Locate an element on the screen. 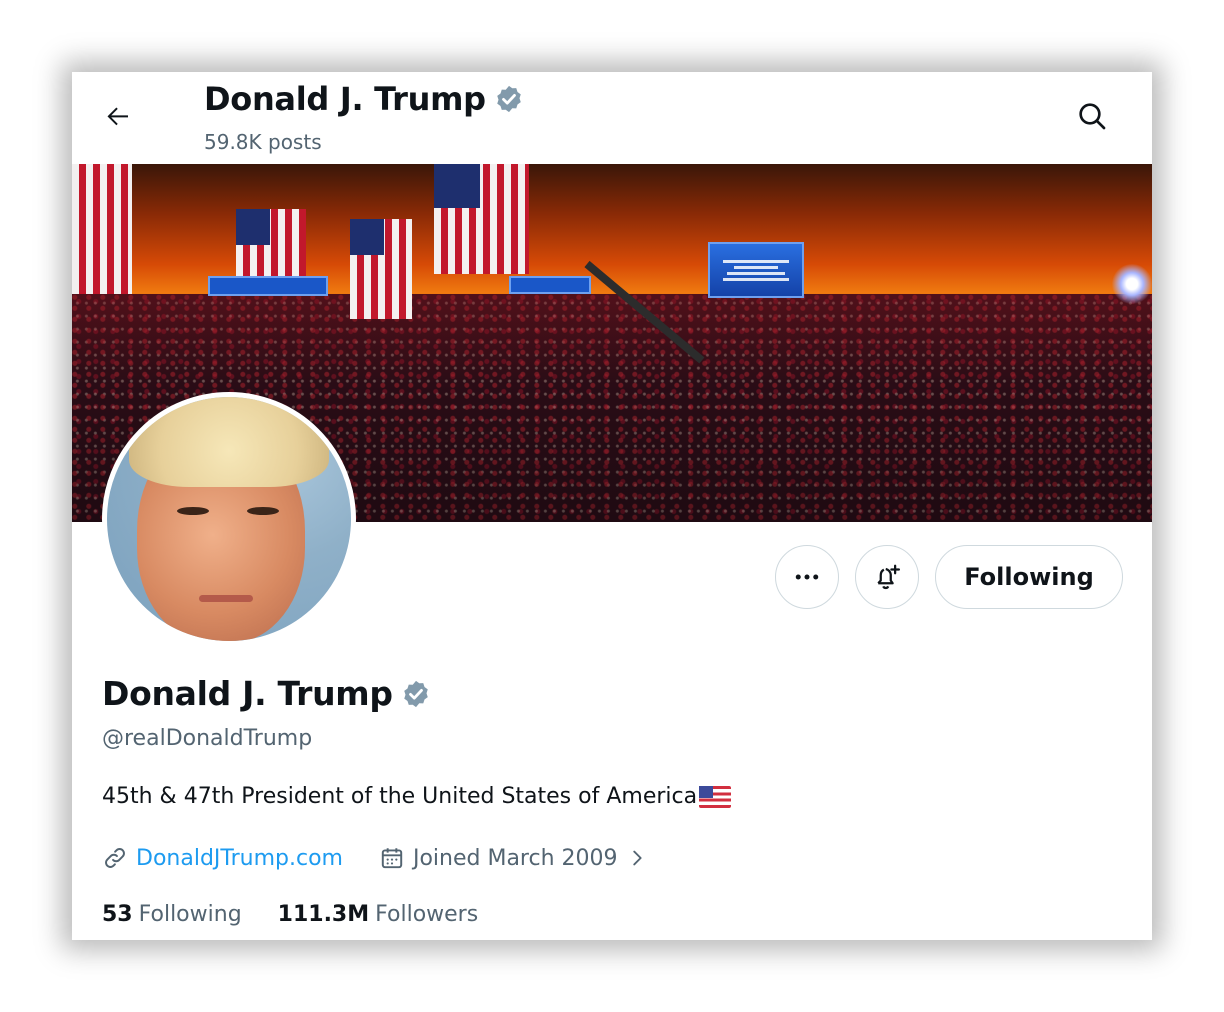  chevron-right-icon is located at coordinates (637, 858).